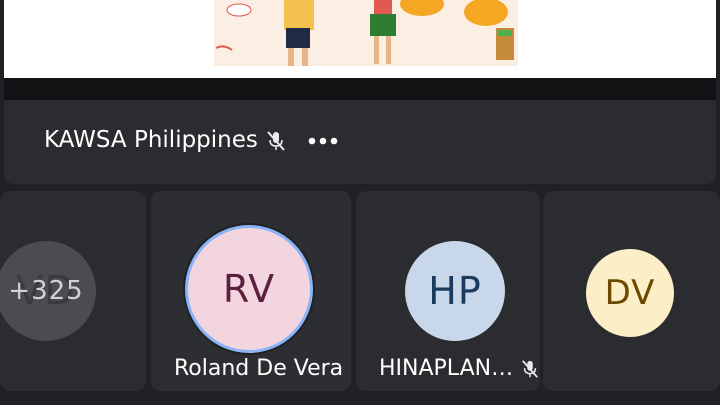 The height and width of the screenshot is (405, 720). I want to click on presenter-label: KAWSA Philippines, so click(165, 140).